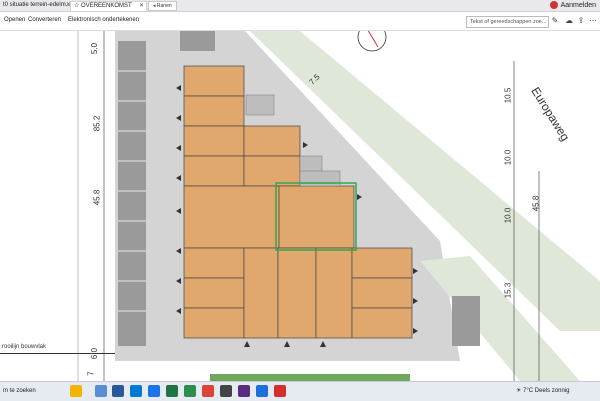 The height and width of the screenshot is (401, 600). Describe the element at coordinates (78, 6) in the screenshot. I see `star-icon: ☆` at that location.